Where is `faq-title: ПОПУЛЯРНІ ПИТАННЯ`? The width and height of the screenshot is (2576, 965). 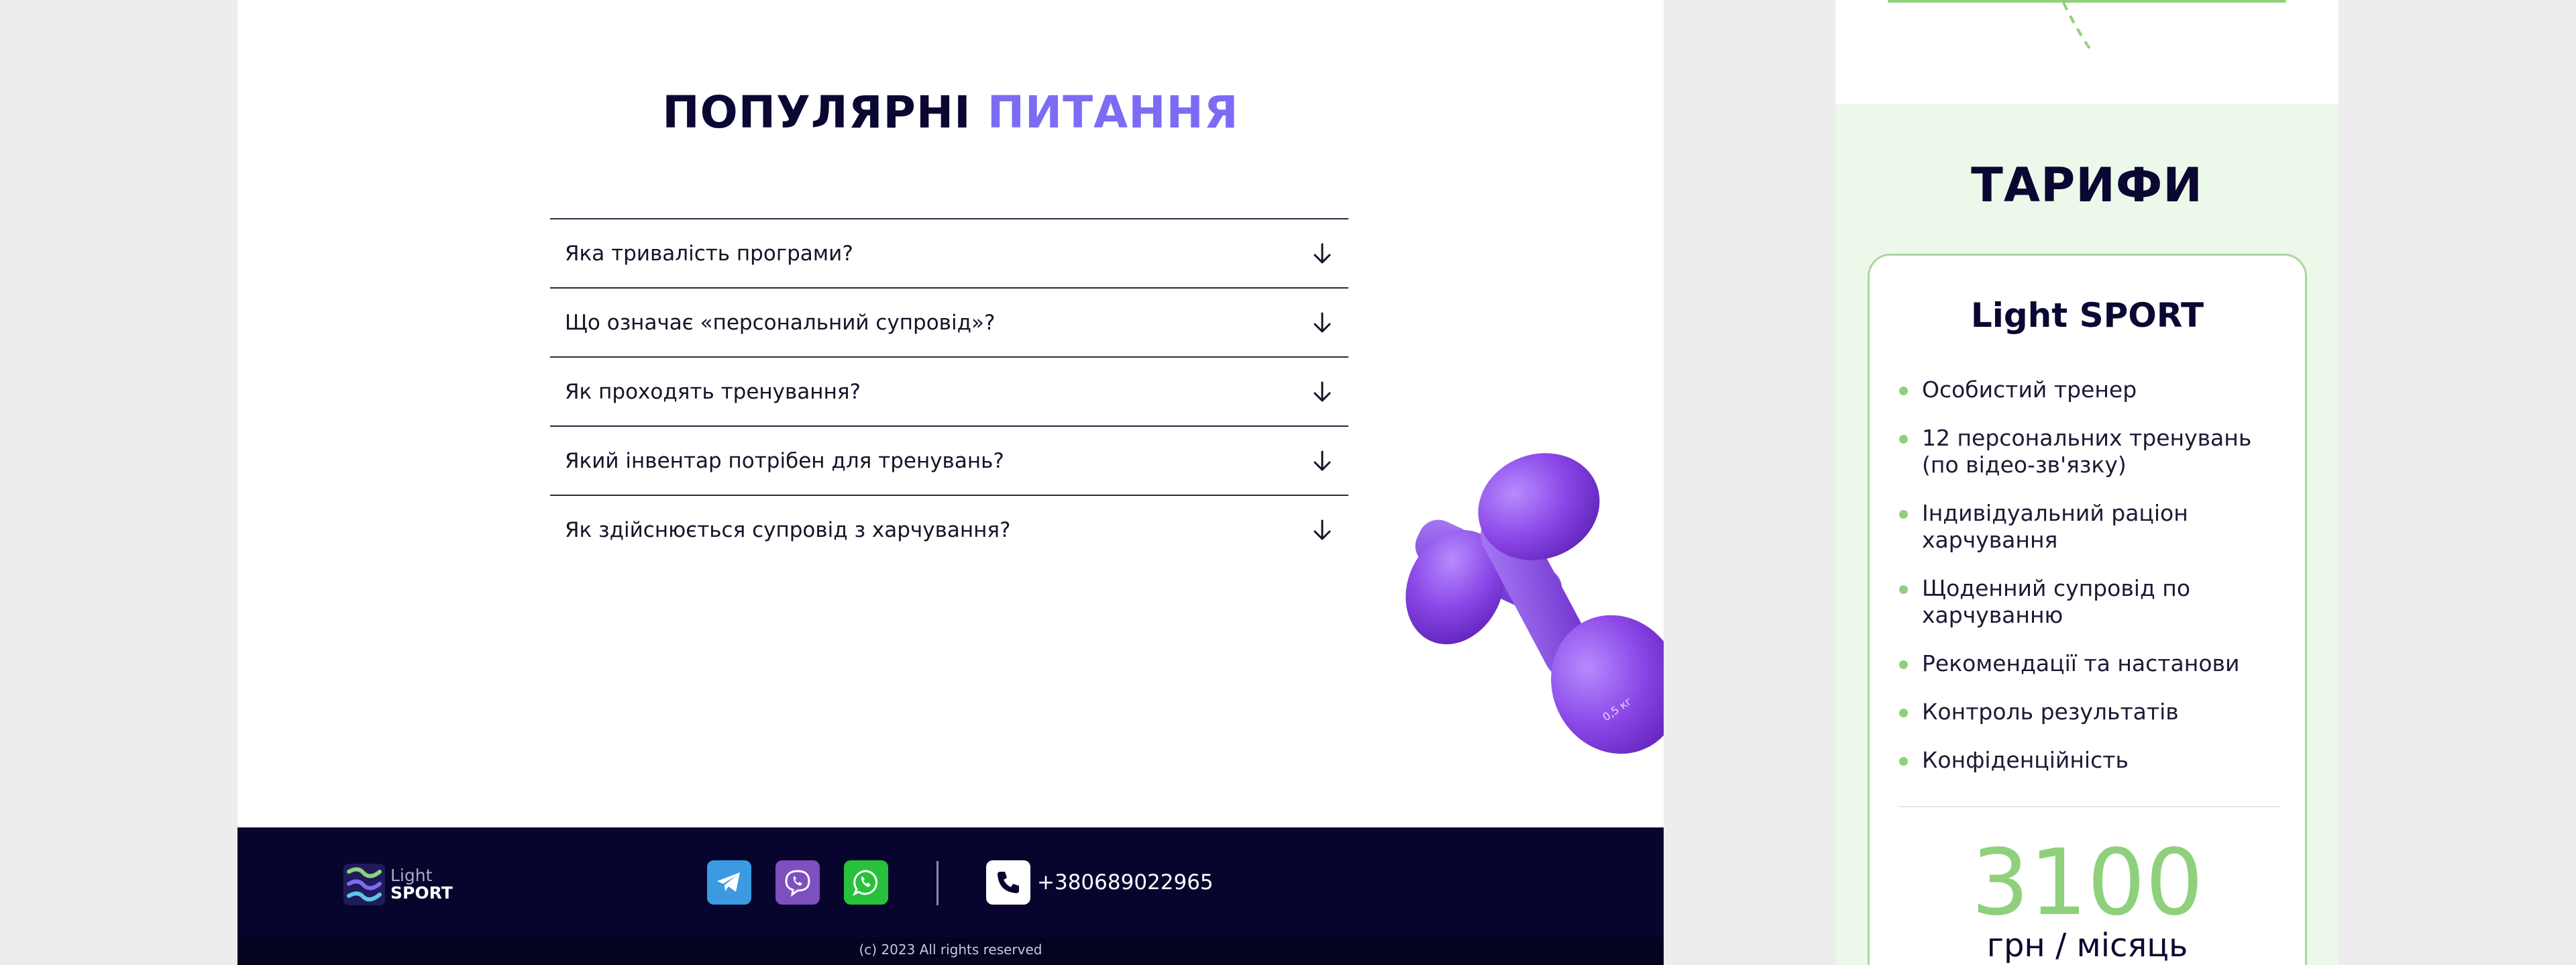
faq-title: ПОПУЛЯРНІ ПИТАННЯ is located at coordinates (950, 113).